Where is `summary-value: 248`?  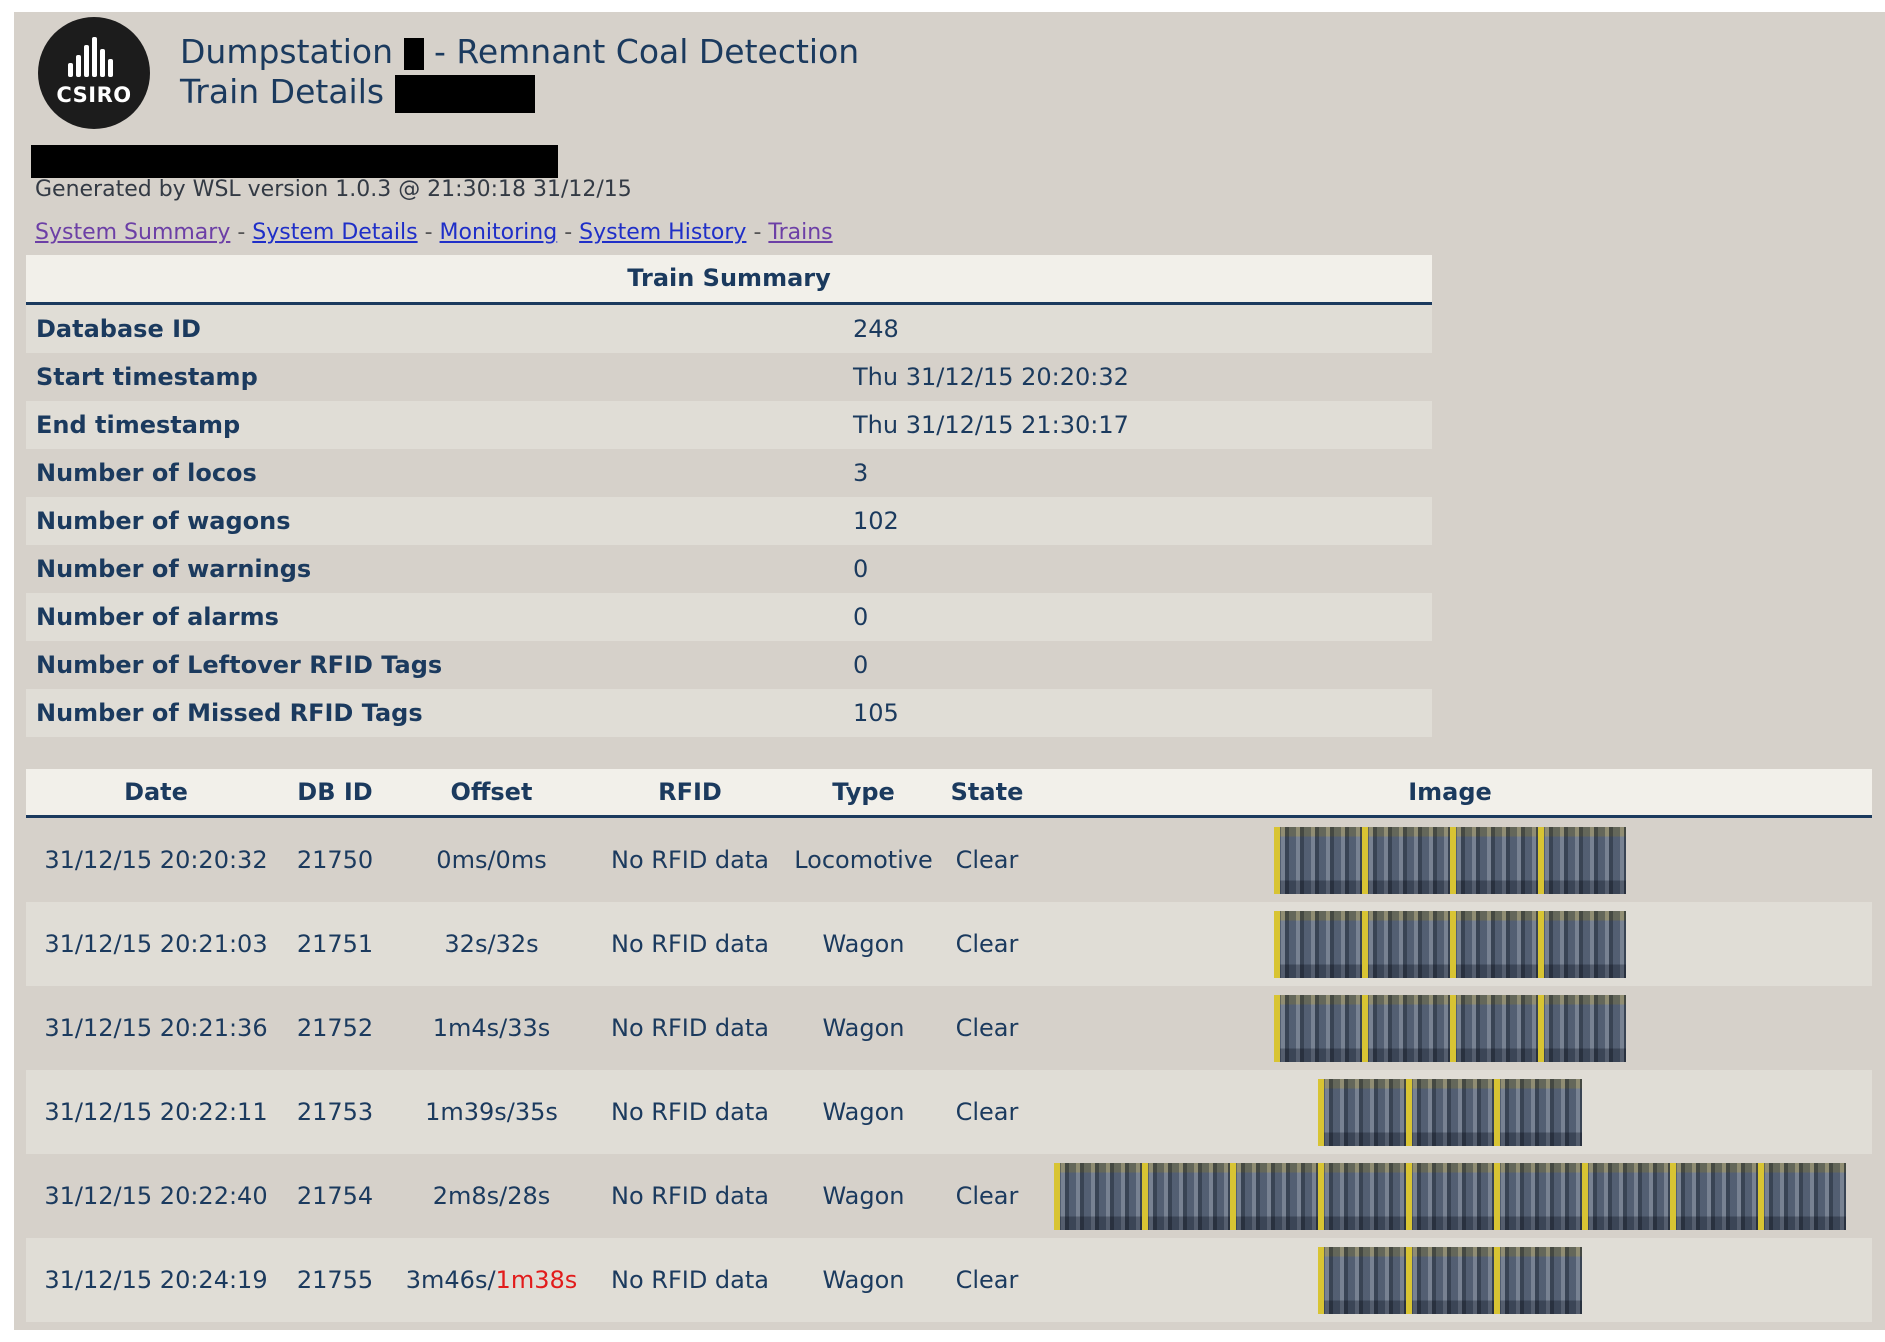
summary-value: 248 is located at coordinates (876, 329).